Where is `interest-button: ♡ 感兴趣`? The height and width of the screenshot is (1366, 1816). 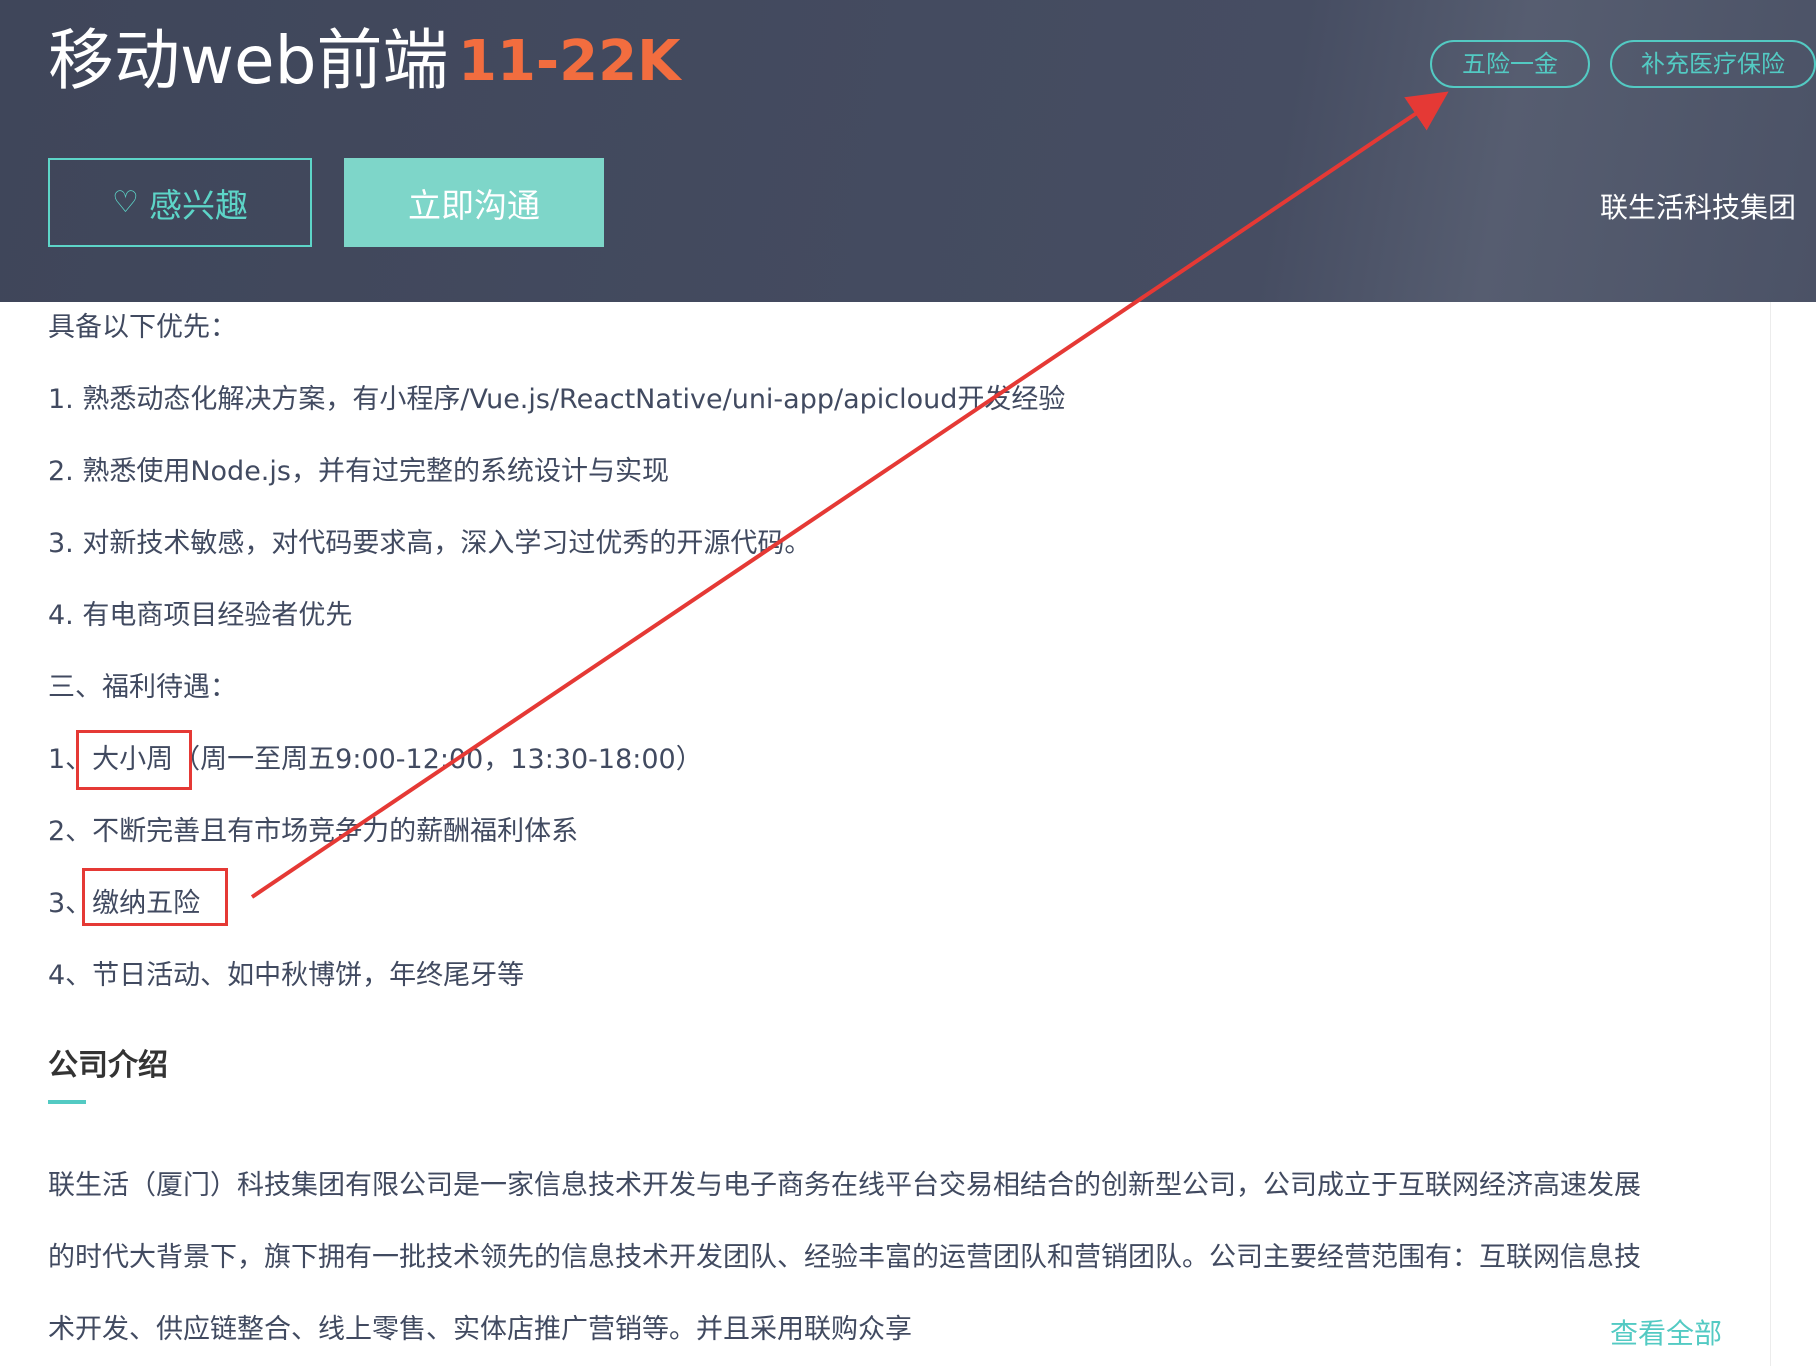
interest-button: ♡ 感兴趣 is located at coordinates (180, 202).